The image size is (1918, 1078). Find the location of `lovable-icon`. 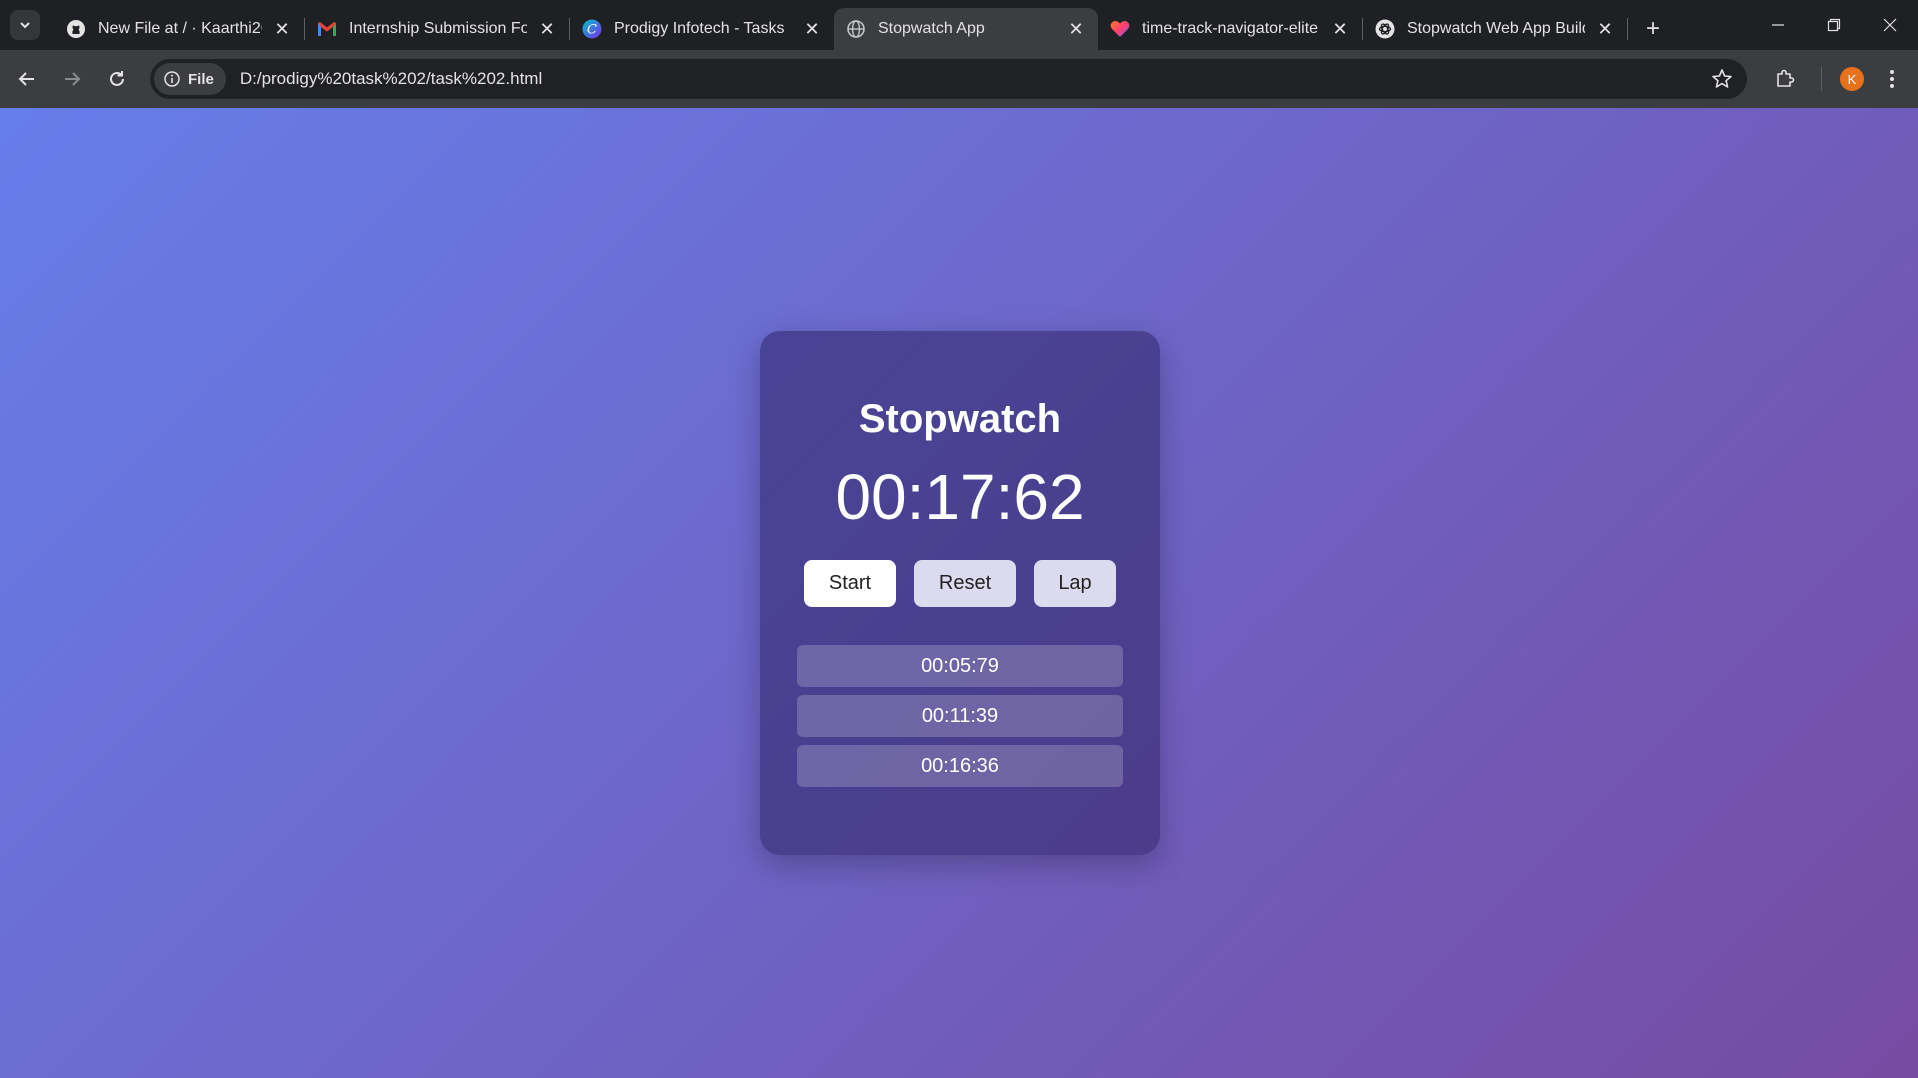

lovable-icon is located at coordinates (1120, 29).